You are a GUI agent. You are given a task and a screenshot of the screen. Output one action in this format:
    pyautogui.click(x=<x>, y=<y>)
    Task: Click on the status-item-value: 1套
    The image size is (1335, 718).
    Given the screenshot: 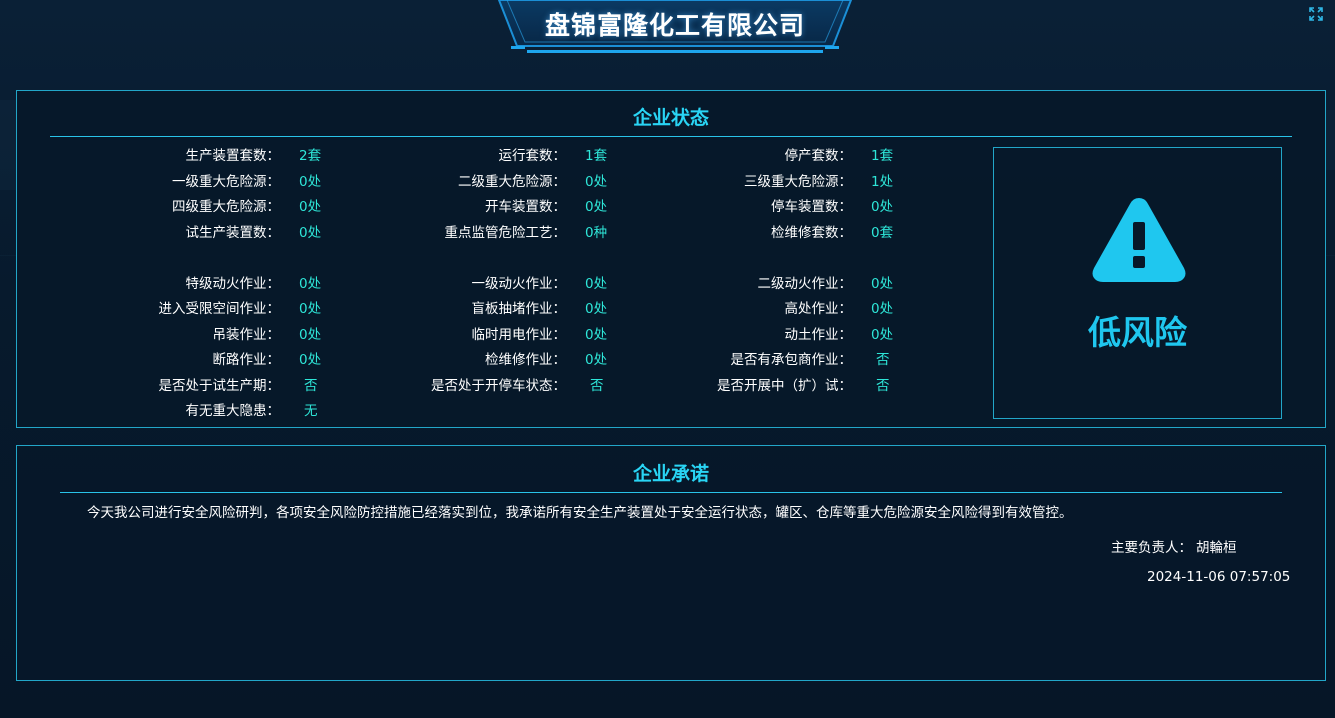 What is the action you would take?
    pyautogui.click(x=882, y=156)
    